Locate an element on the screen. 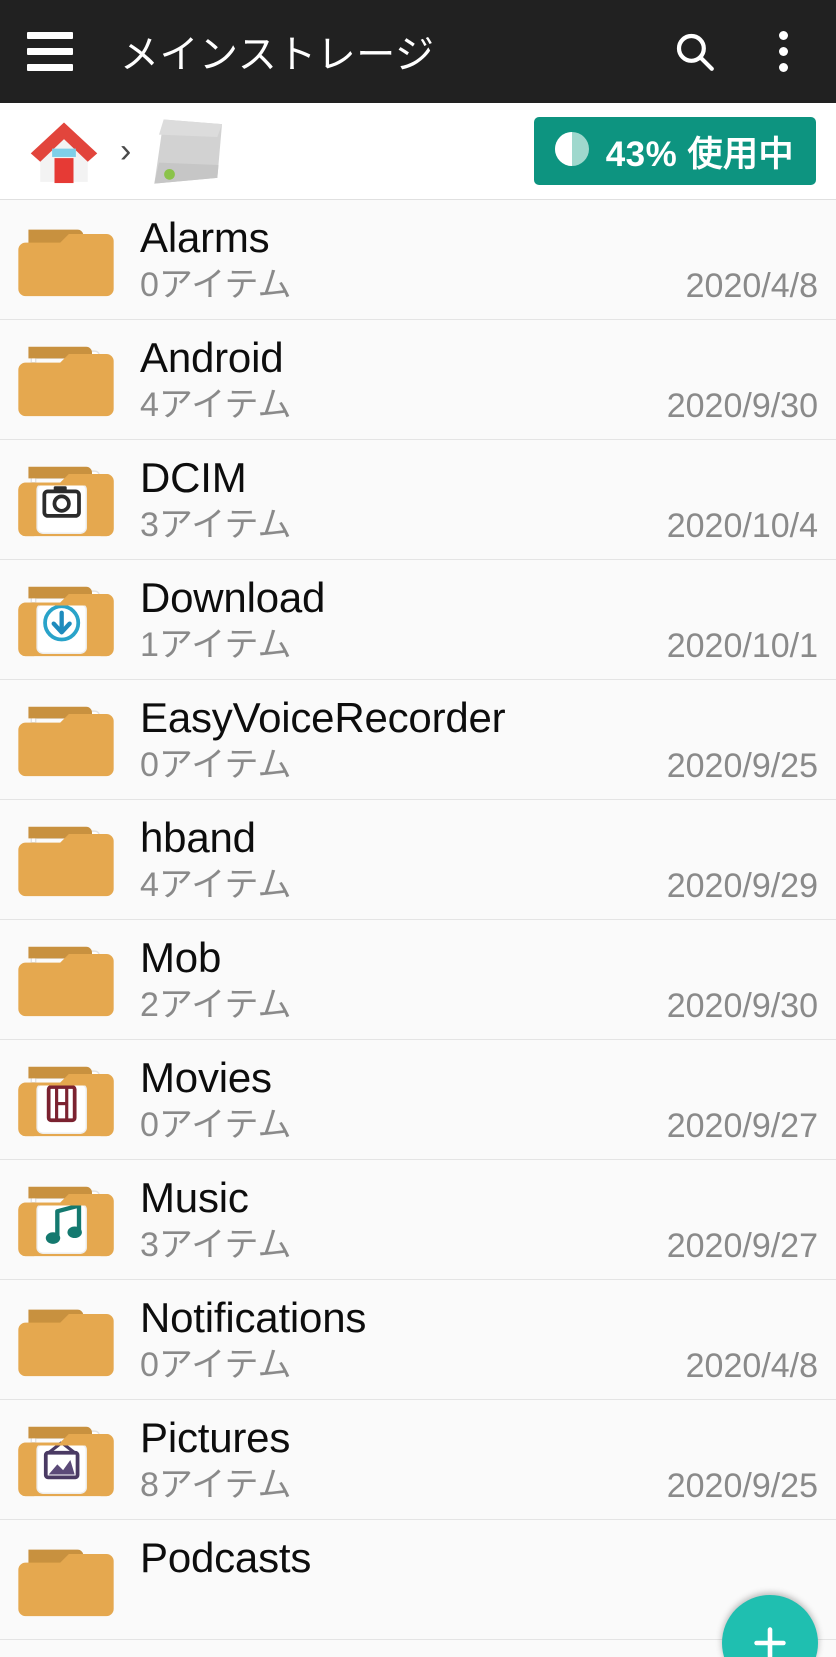 The width and height of the screenshot is (836, 1657). table-row: DCIM 3アイテム 2020/10/4 is located at coordinates (418, 500).